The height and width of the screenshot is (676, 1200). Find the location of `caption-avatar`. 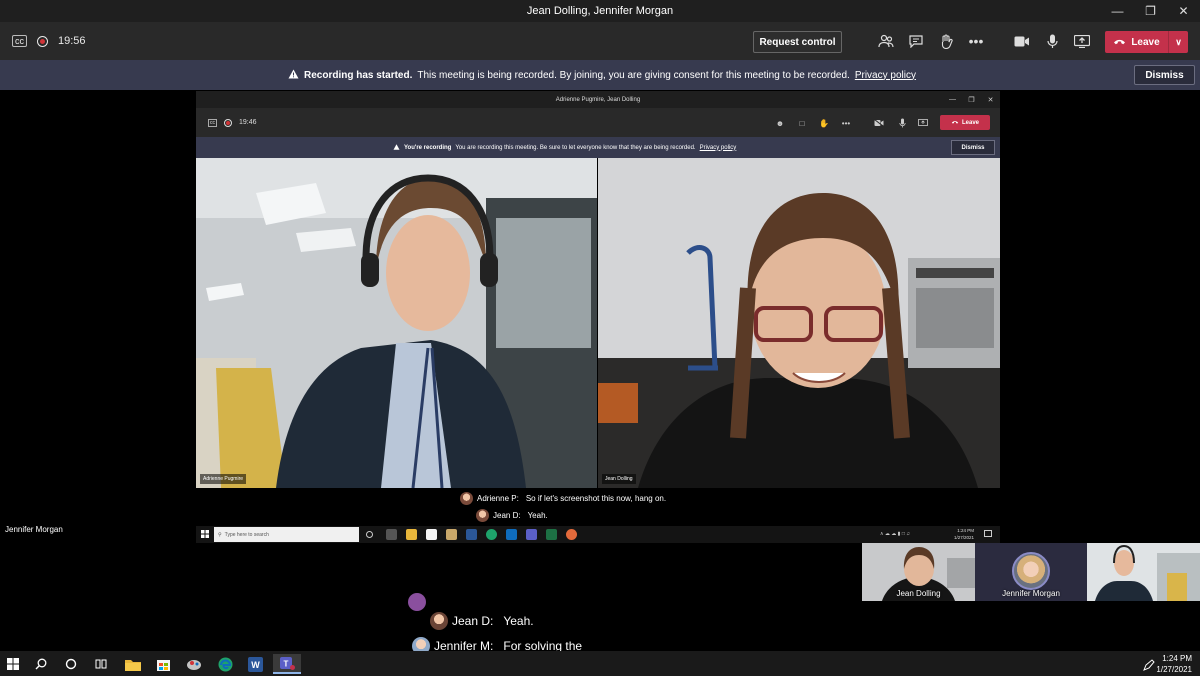

caption-avatar is located at coordinates (417, 602).